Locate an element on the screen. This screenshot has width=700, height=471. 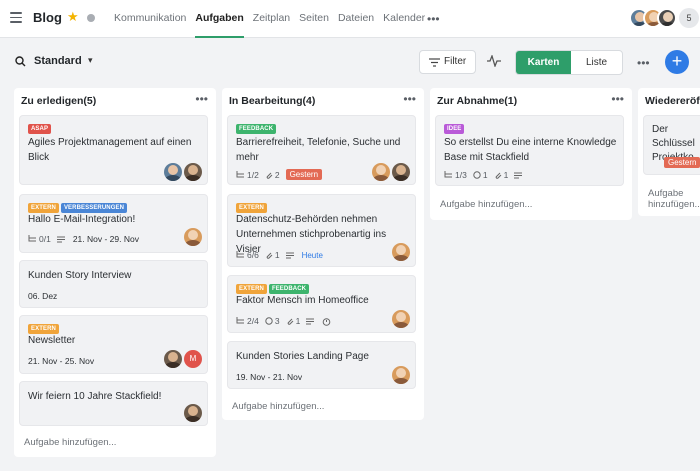
view-toggle: Karten Liste is located at coordinates (569, 62).